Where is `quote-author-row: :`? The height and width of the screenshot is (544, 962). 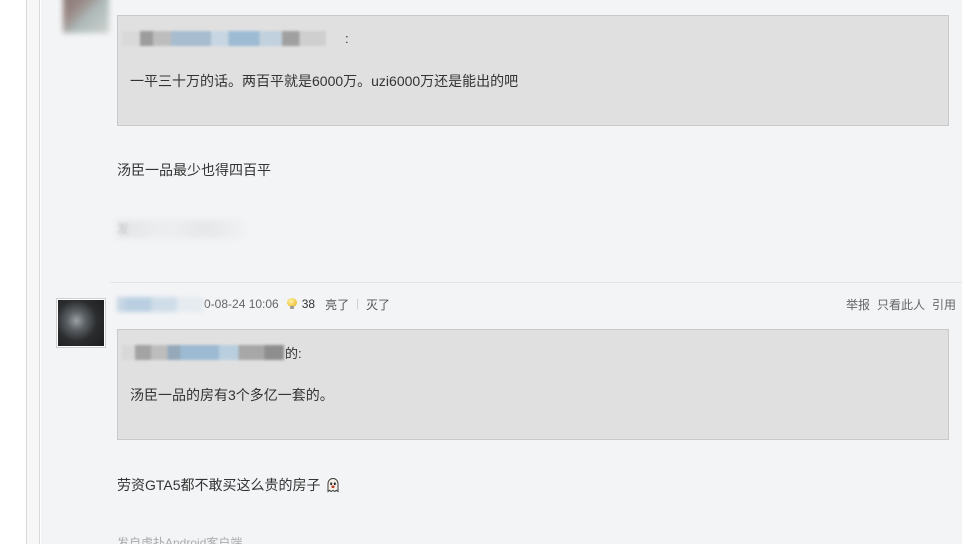
quote-author-row: : is located at coordinates (235, 38).